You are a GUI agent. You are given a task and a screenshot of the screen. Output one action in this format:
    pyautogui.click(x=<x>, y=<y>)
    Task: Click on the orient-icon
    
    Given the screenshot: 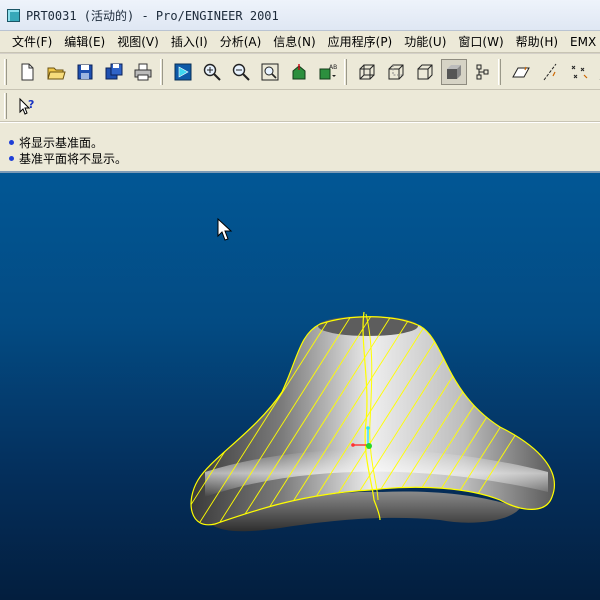 What is the action you would take?
    pyautogui.click(x=298, y=72)
    